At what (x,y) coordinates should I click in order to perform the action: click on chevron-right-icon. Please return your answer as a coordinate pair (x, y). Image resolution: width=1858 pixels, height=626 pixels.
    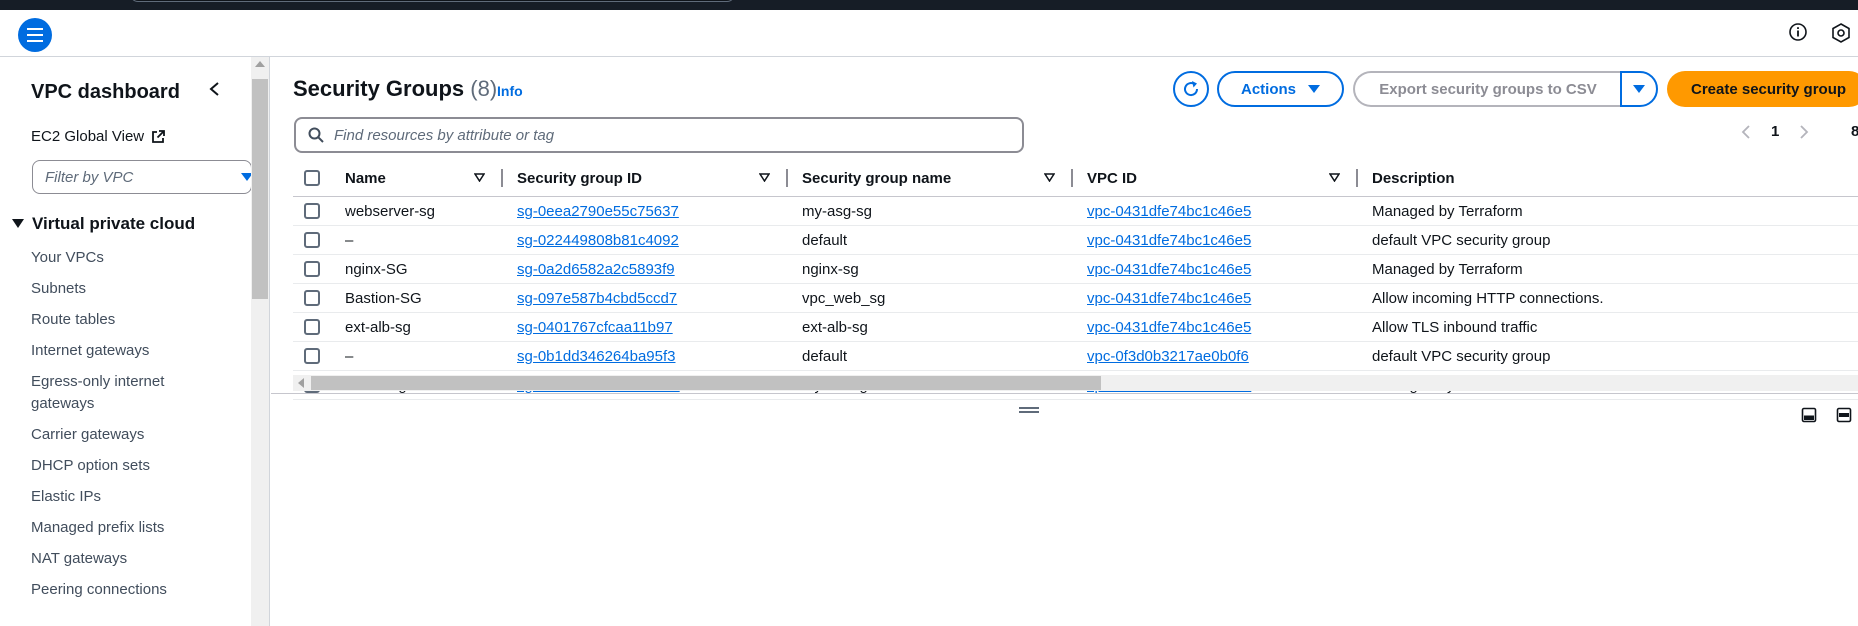
    Looking at the image, I should click on (1804, 132).